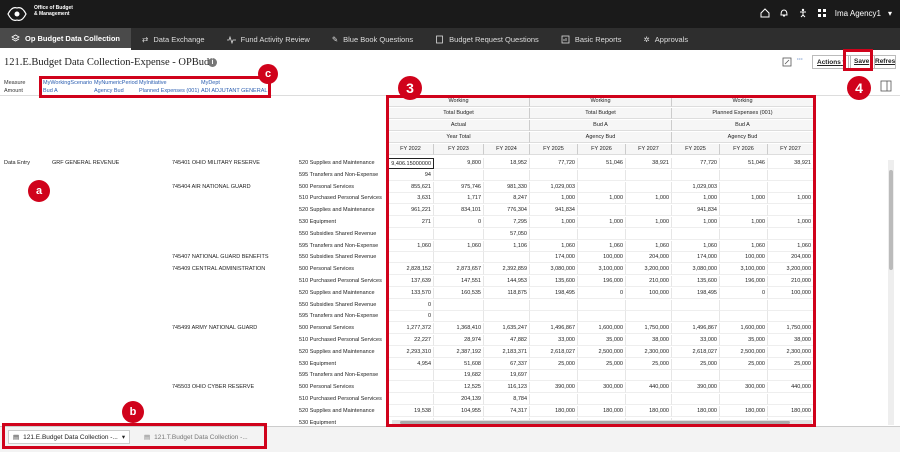  Describe the element at coordinates (859, 88) in the screenshot. I see `callout-4-badge: 4` at that location.